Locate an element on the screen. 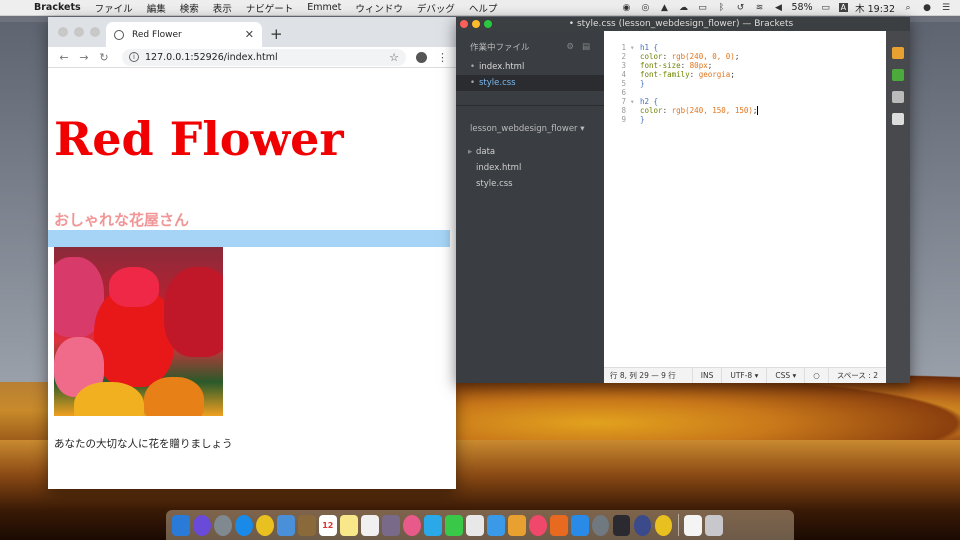 This screenshot has width=960, height=540. timemachine-icon: ↺ is located at coordinates (740, 8).